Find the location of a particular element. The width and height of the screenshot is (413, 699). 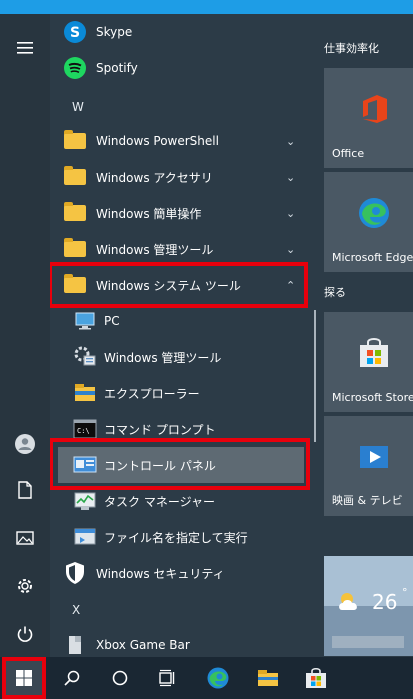

tile-label: Microsoft Edge is located at coordinates (372, 257).